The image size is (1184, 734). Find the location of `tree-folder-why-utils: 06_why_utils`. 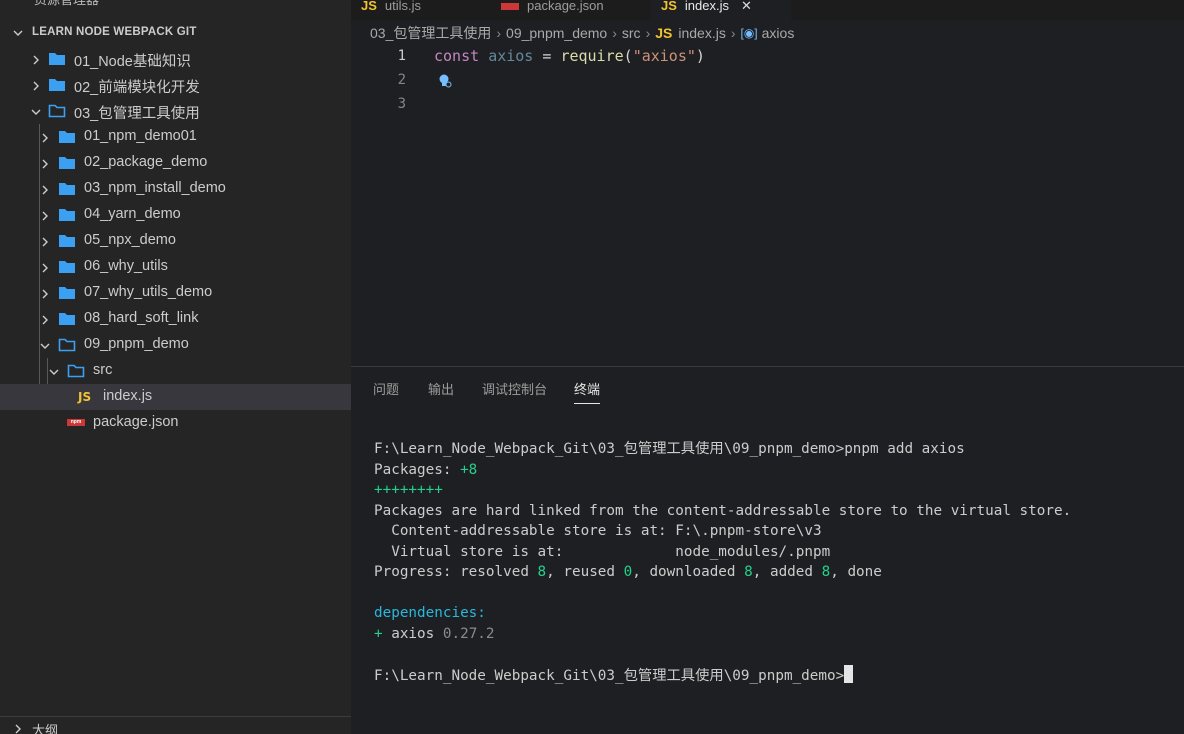

tree-folder-why-utils: 06_why_utils is located at coordinates (175, 267).